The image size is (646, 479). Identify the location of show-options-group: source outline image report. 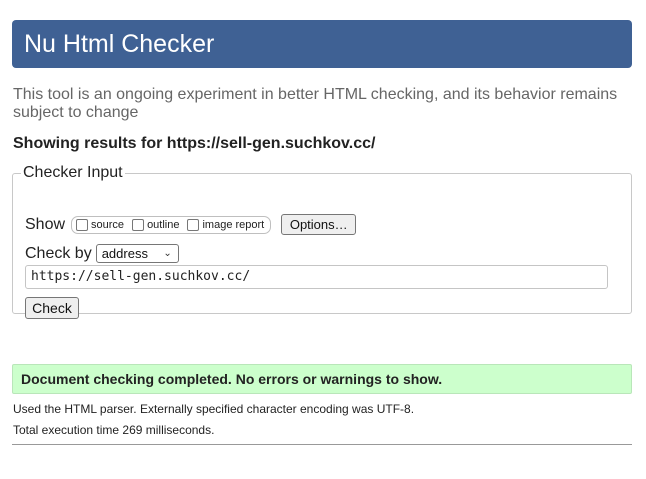
(171, 224).